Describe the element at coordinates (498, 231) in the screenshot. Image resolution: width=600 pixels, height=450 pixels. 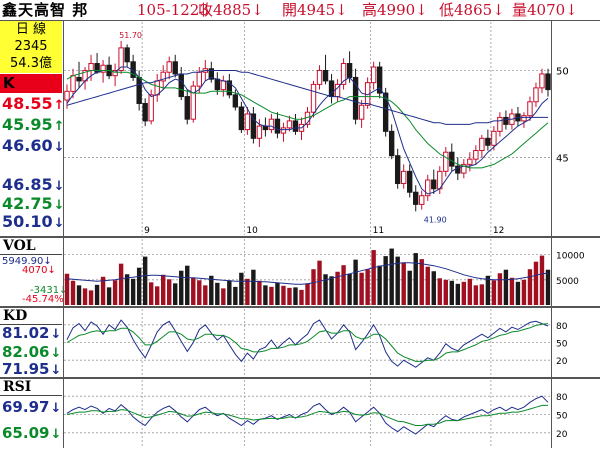
I see `month-tick-label: 12` at that location.